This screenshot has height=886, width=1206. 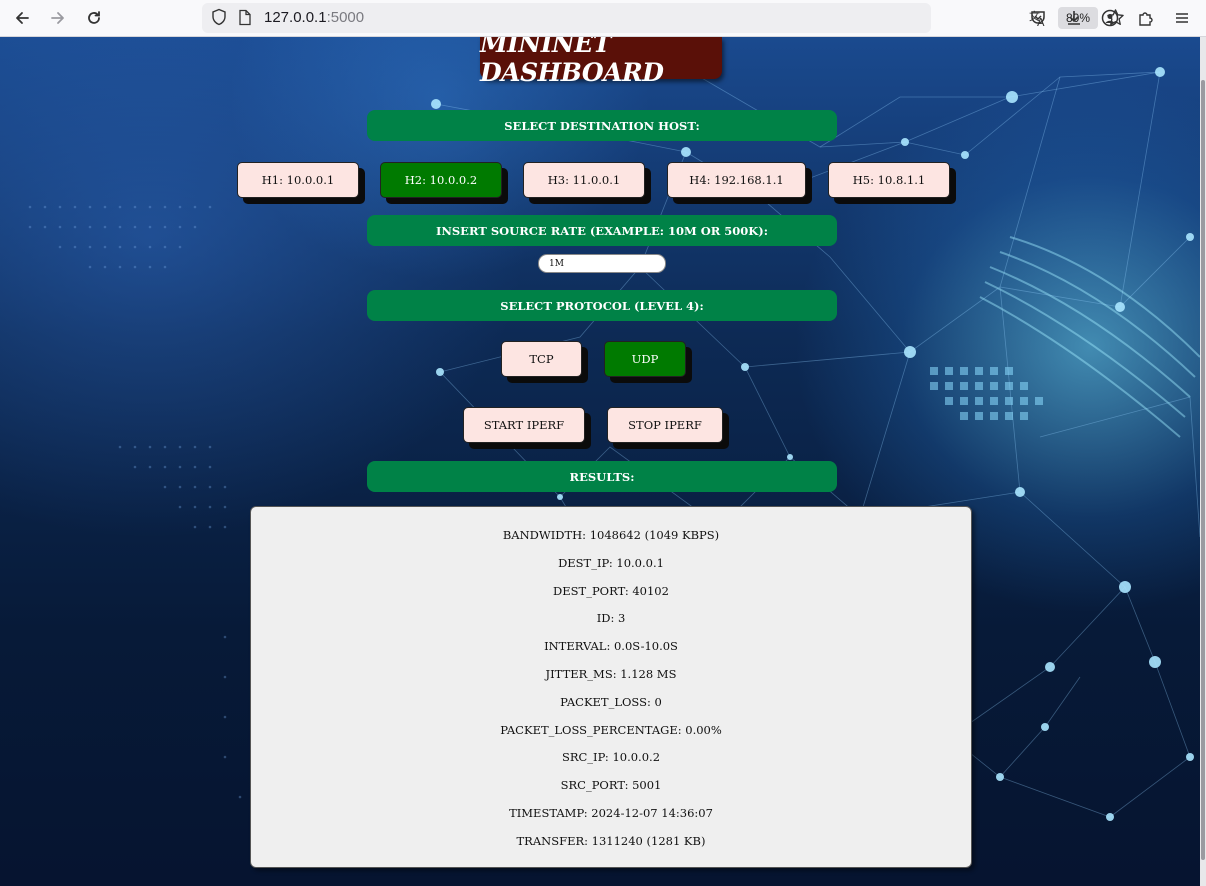 I want to click on protocol-button-udp: UDP, so click(x=645, y=359).